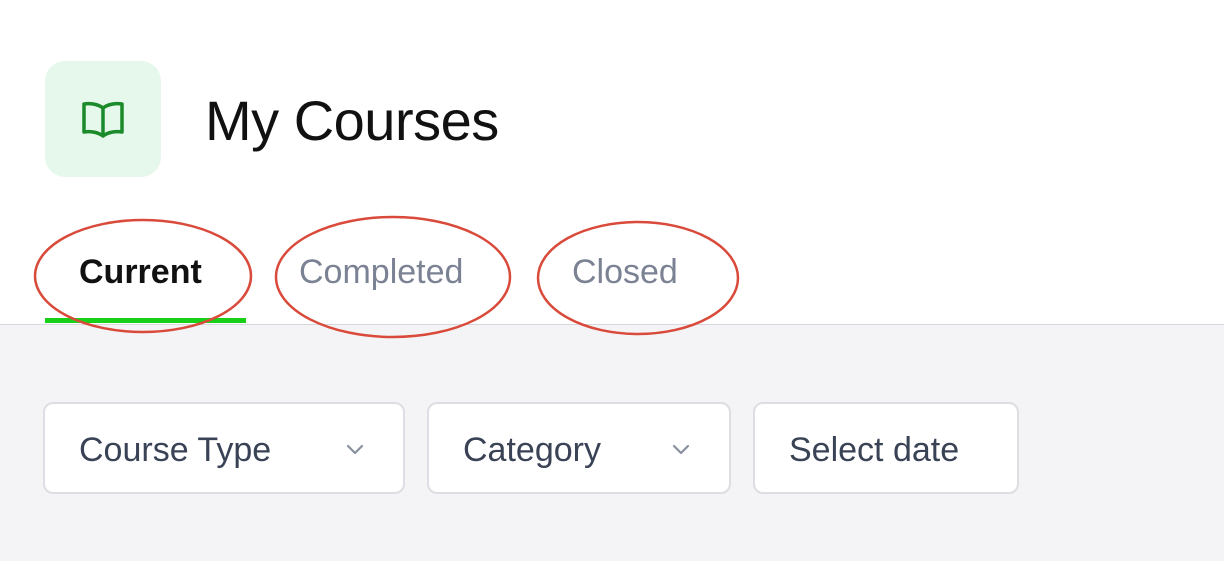 The image size is (1224, 561). I want to click on category-dropdown: Category, so click(579, 448).